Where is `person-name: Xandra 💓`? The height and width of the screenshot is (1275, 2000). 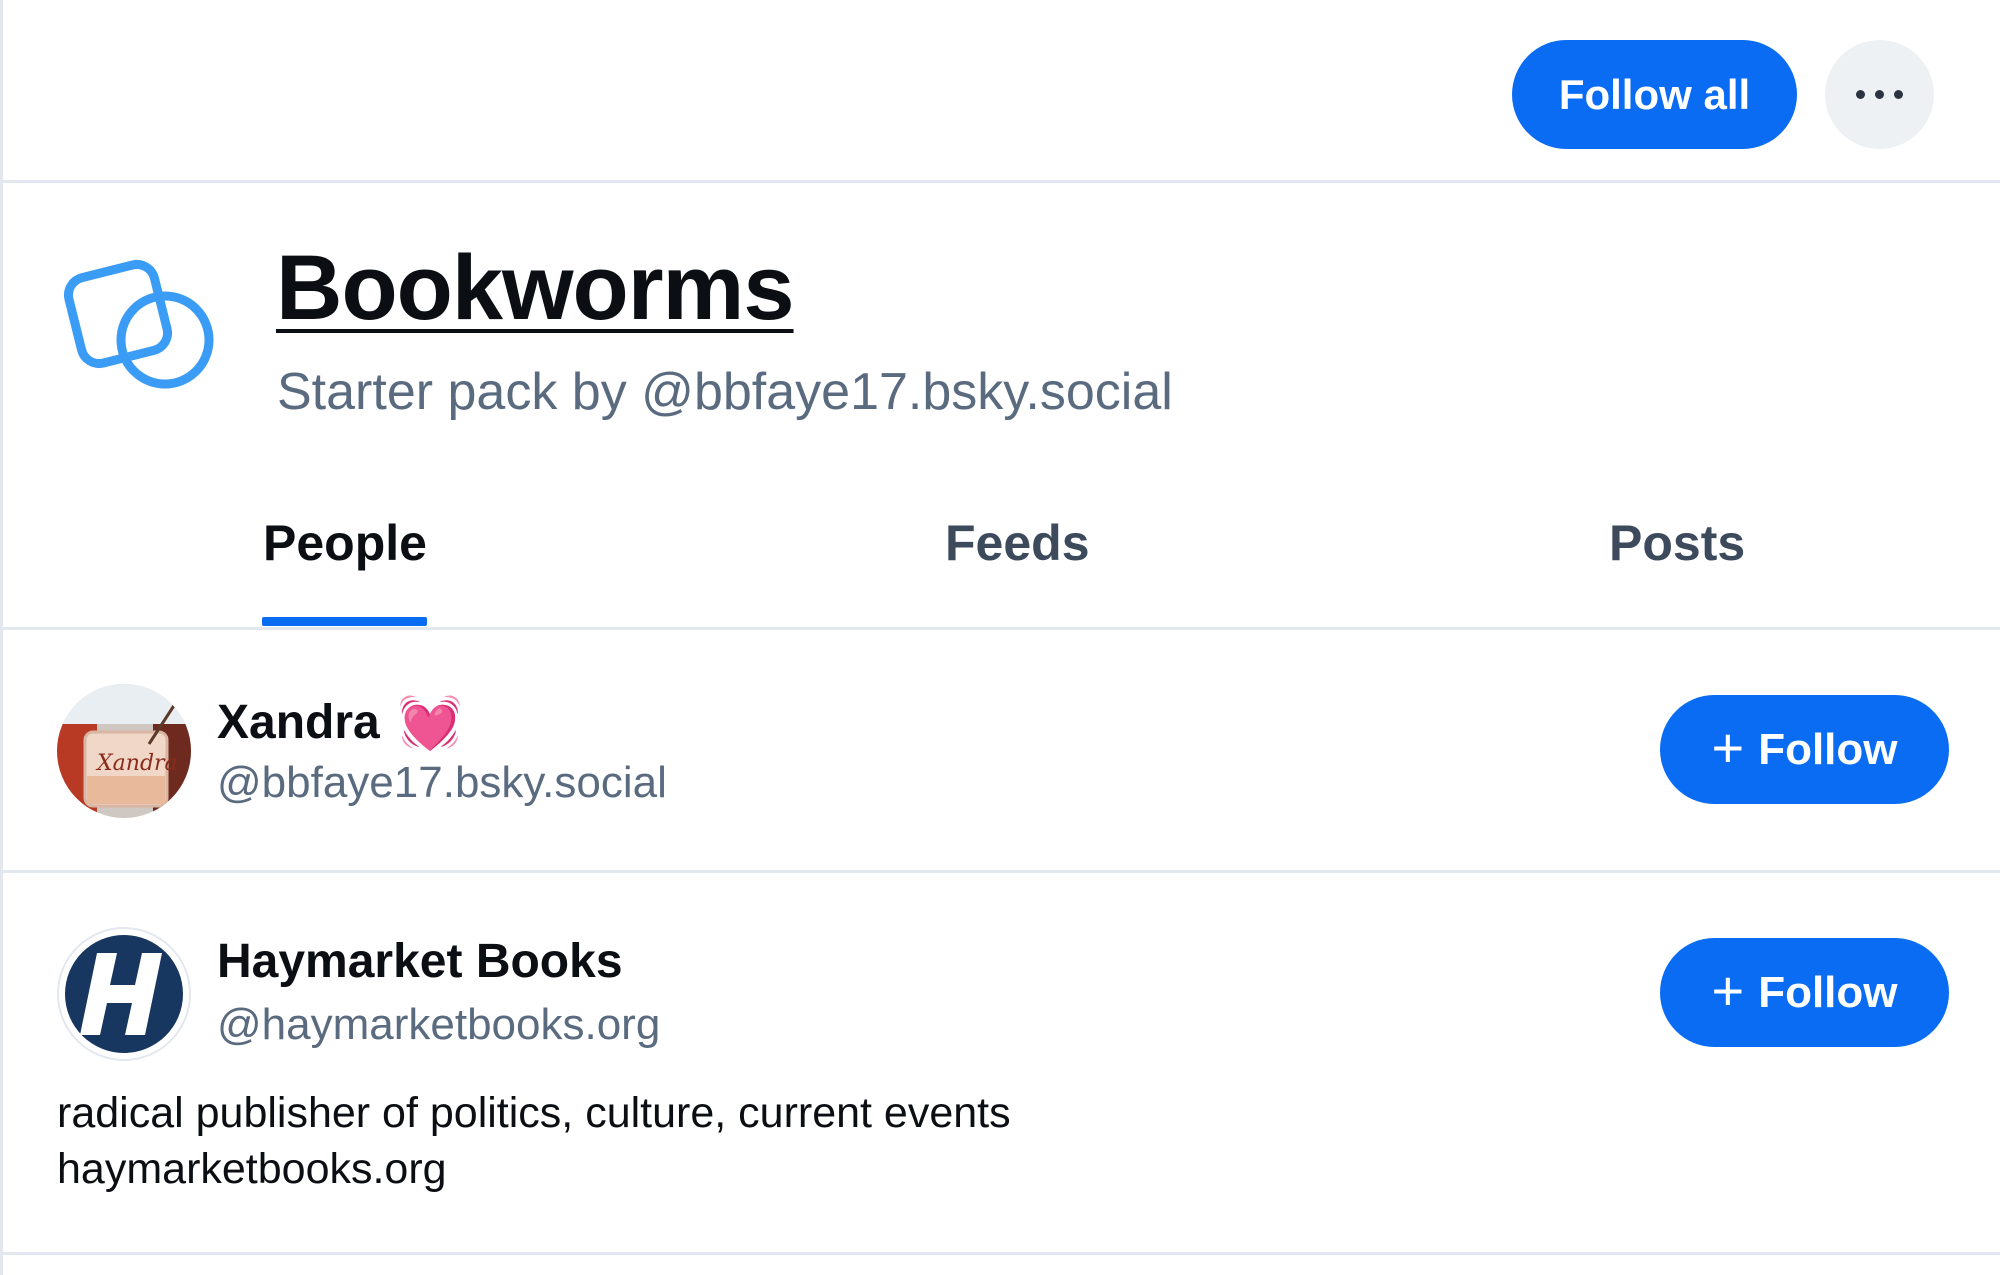
person-name: Xandra 💓 is located at coordinates (339, 722).